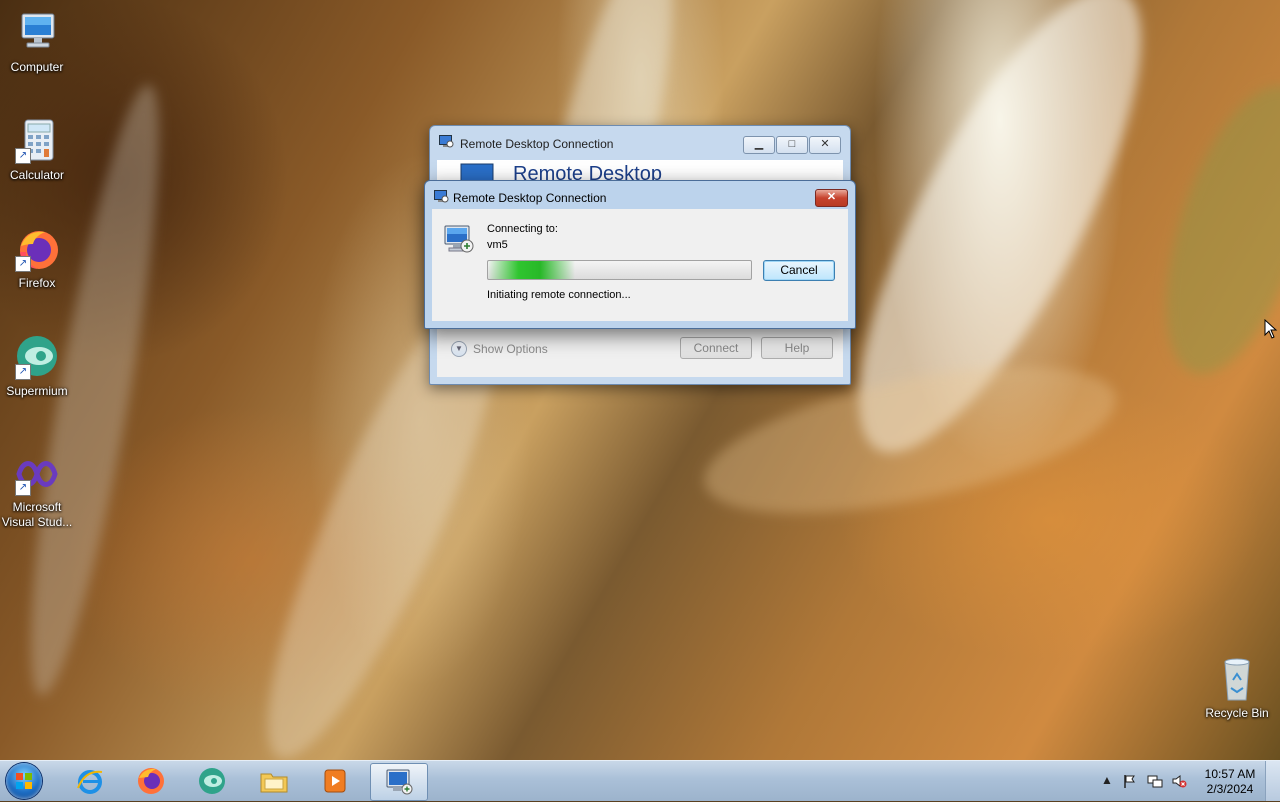  I want to click on media-player-icon, so click(335, 781).